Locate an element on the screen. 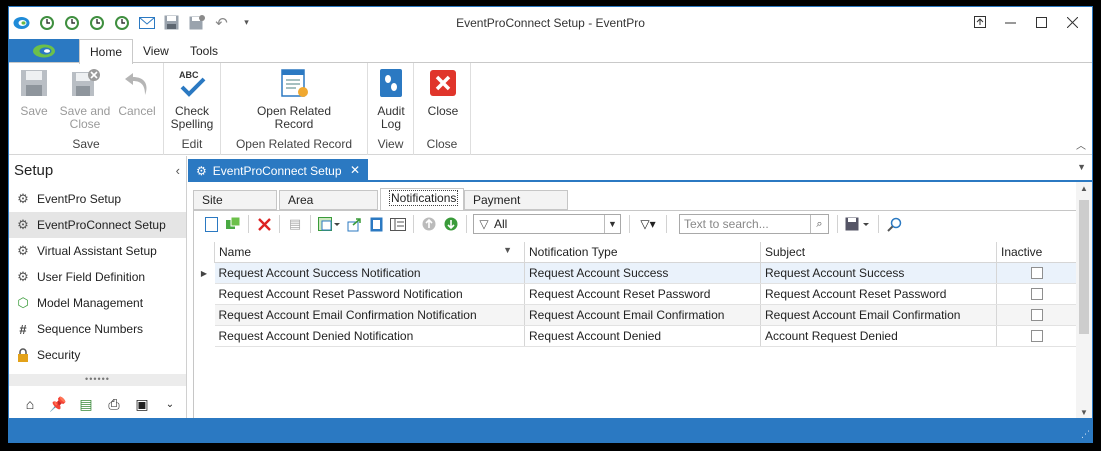 The height and width of the screenshot is (451, 1101). search-icon: ⌕ is located at coordinates (819, 224).